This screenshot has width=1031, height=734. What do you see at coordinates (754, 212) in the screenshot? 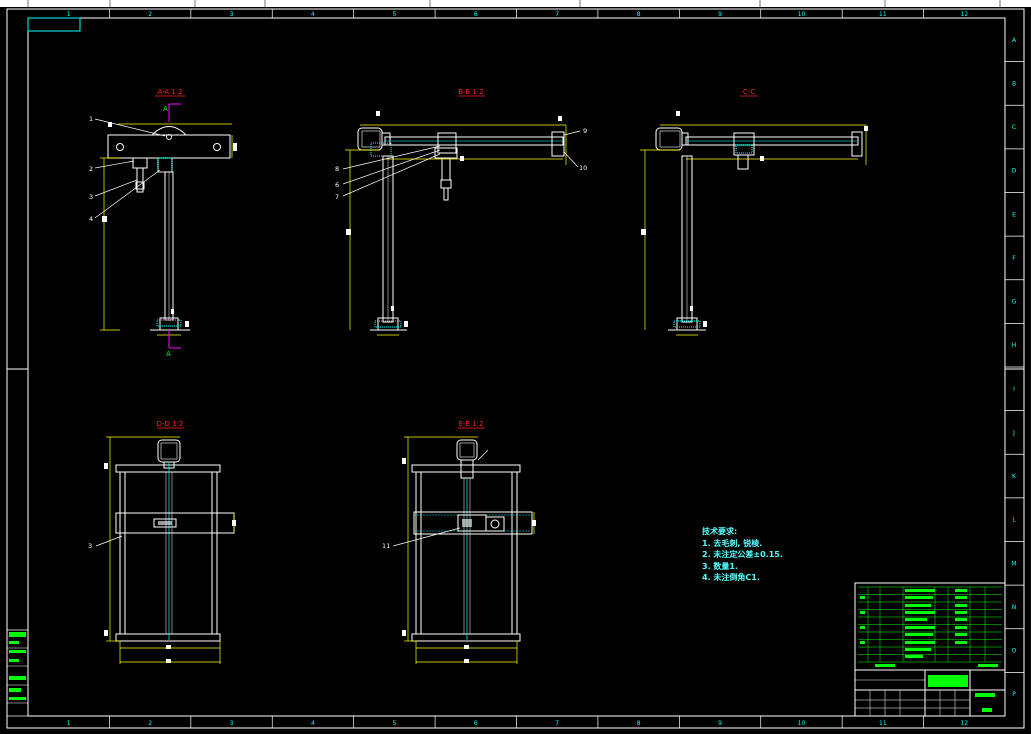
I see `view-c-c: C-C` at bounding box center [754, 212].